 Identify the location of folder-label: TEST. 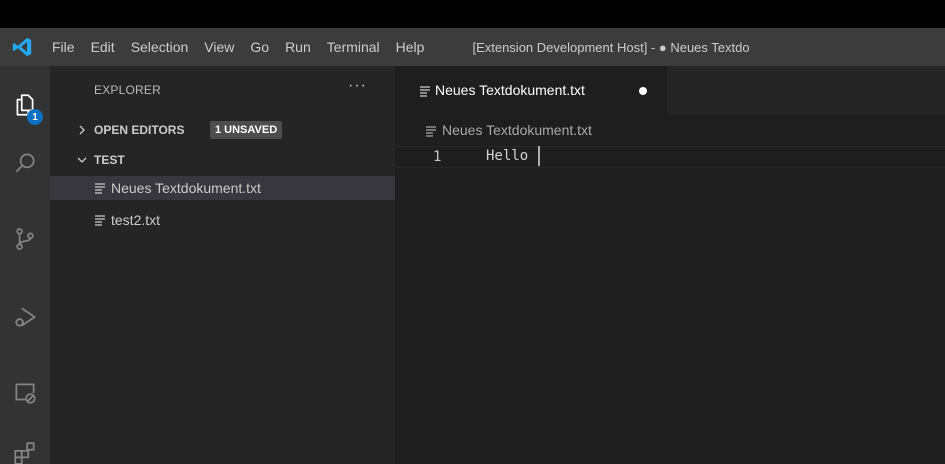
(109, 160).